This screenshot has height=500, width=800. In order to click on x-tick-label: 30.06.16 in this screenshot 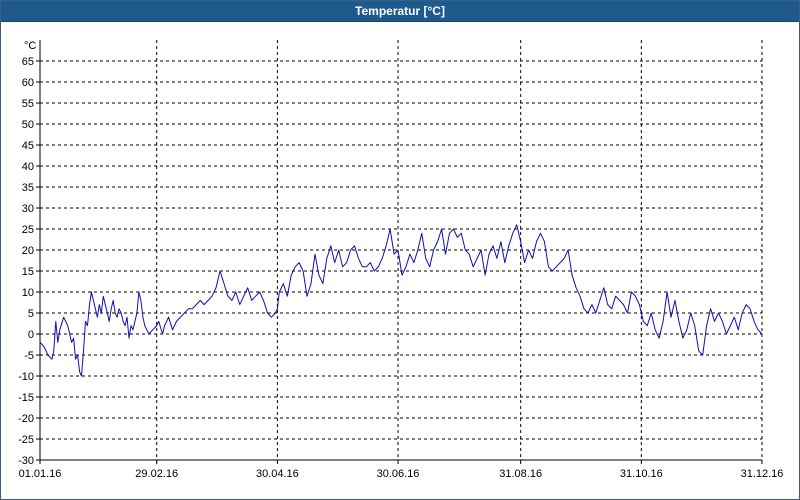, I will do `click(398, 474)`.